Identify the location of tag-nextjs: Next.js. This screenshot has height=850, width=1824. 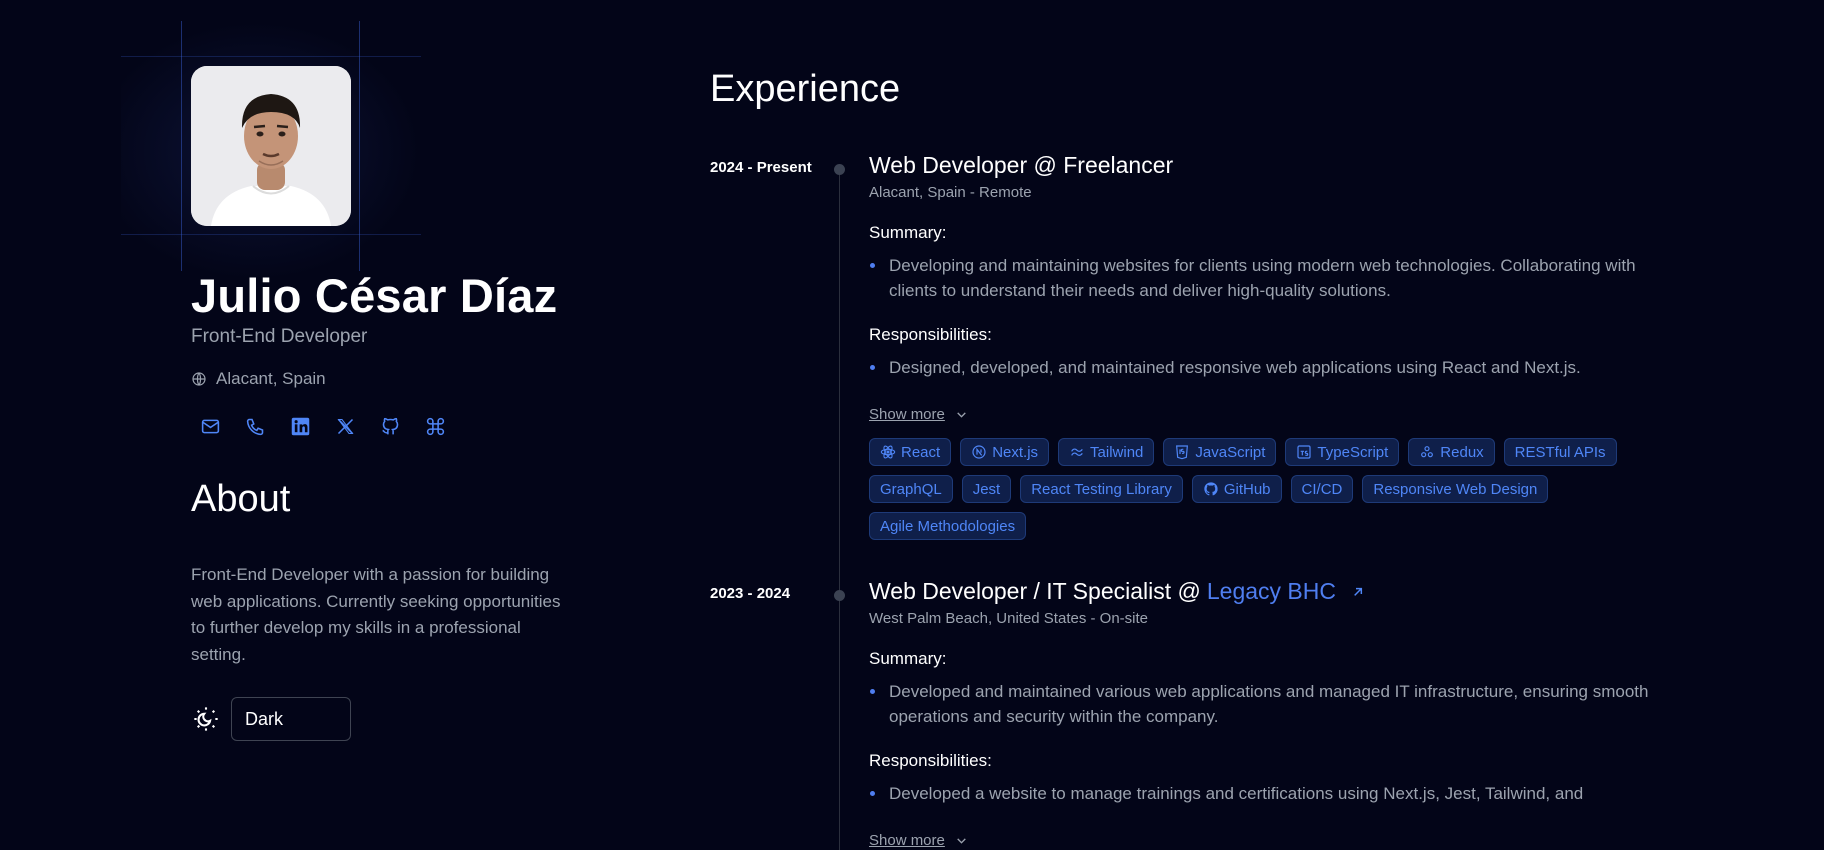
(1005, 452).